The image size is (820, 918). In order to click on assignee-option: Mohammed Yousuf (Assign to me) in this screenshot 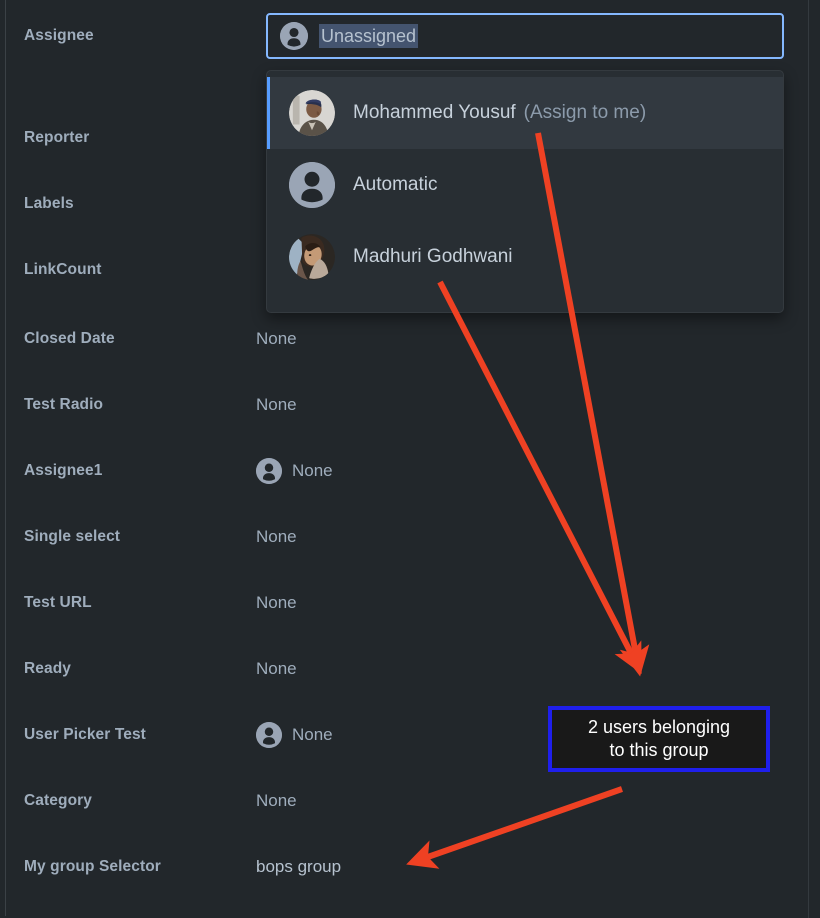, I will do `click(525, 113)`.